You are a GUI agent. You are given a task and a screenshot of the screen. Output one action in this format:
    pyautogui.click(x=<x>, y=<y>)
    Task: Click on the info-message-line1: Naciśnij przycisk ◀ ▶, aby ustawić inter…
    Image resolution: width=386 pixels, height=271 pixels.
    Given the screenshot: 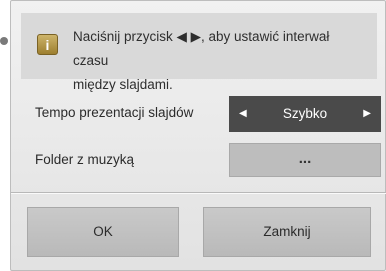 What is the action you would take?
    pyautogui.click(x=201, y=48)
    